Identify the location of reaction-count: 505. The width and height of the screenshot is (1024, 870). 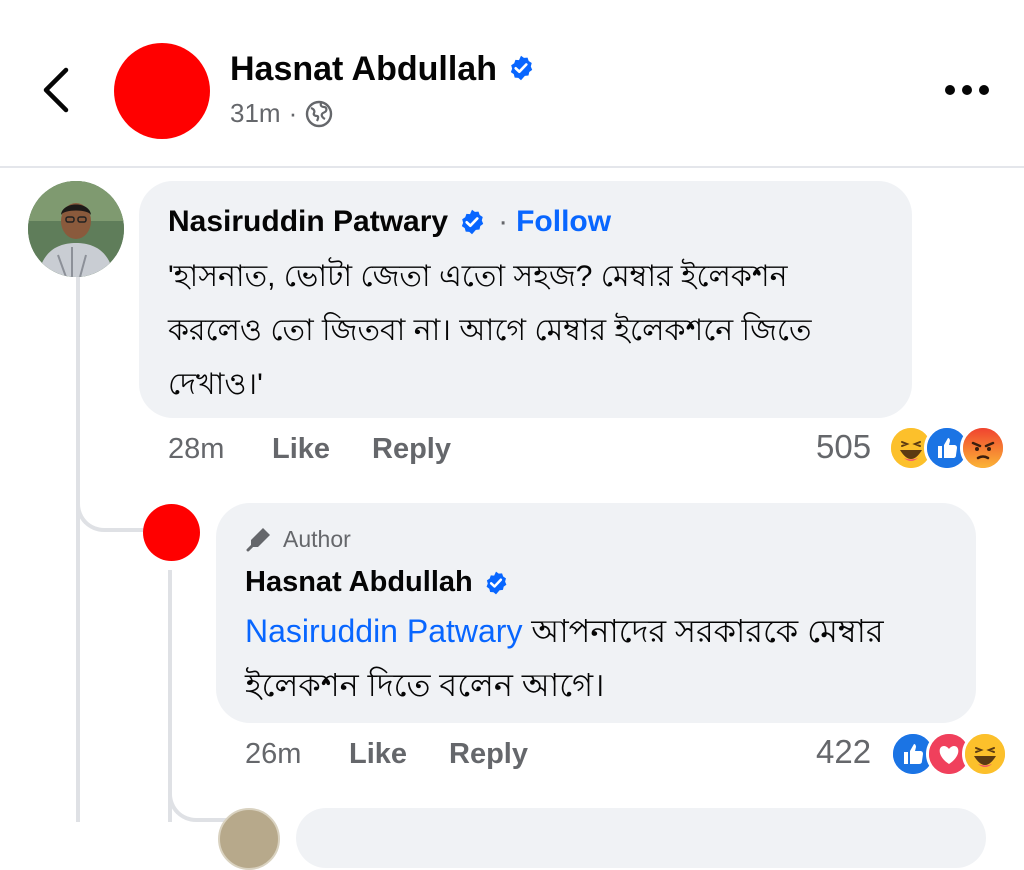
(843, 447).